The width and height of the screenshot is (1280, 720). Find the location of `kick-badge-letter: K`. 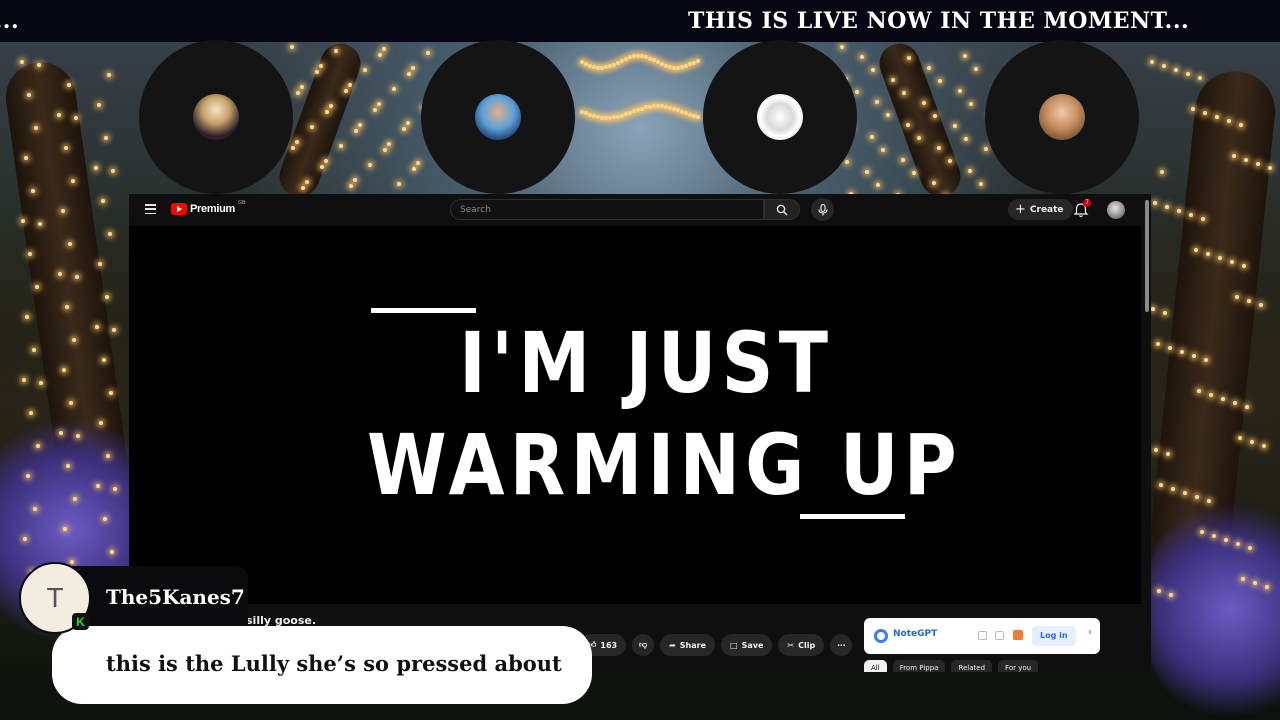

kick-badge-letter: K is located at coordinates (80, 621).